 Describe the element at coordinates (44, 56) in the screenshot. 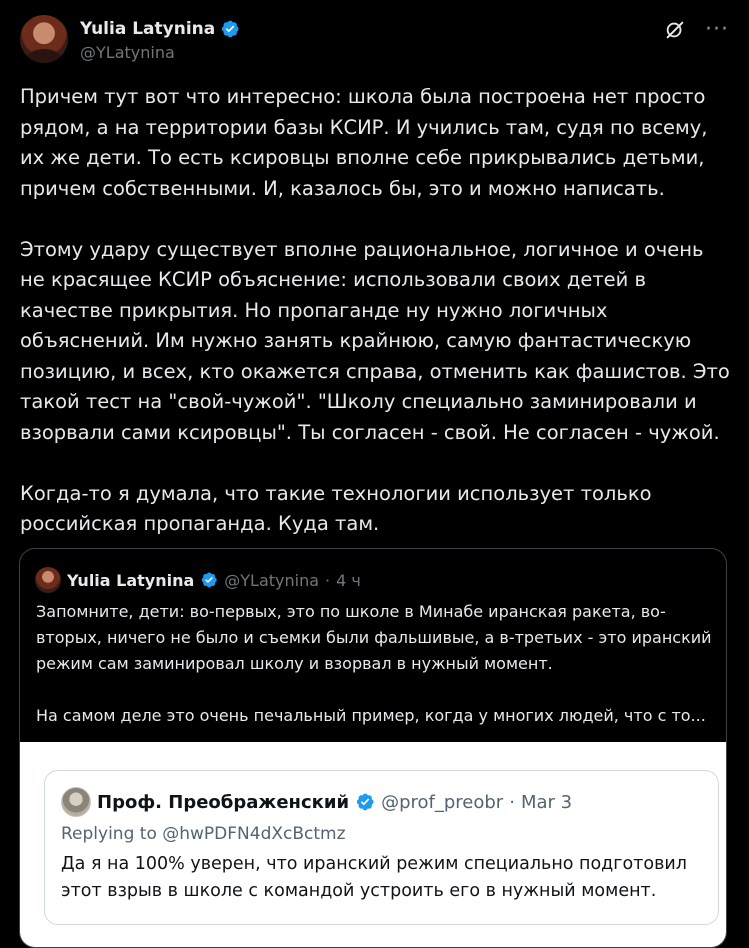

I see `avatar-shoulders` at that location.